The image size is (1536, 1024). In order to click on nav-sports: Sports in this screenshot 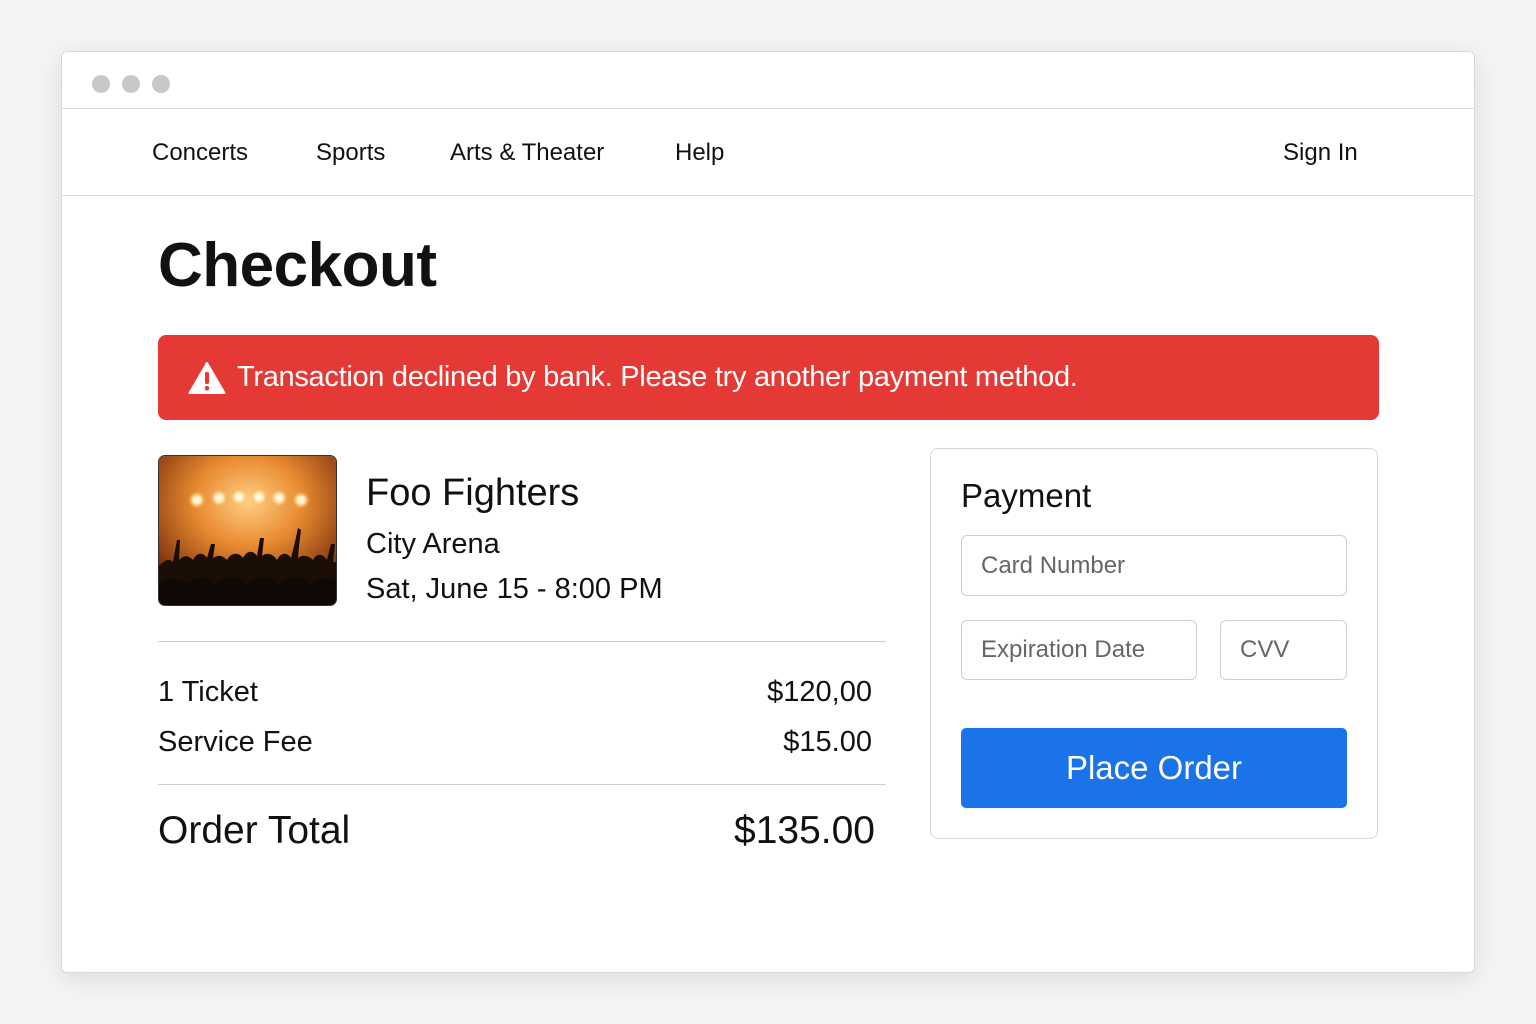, I will do `click(350, 153)`.